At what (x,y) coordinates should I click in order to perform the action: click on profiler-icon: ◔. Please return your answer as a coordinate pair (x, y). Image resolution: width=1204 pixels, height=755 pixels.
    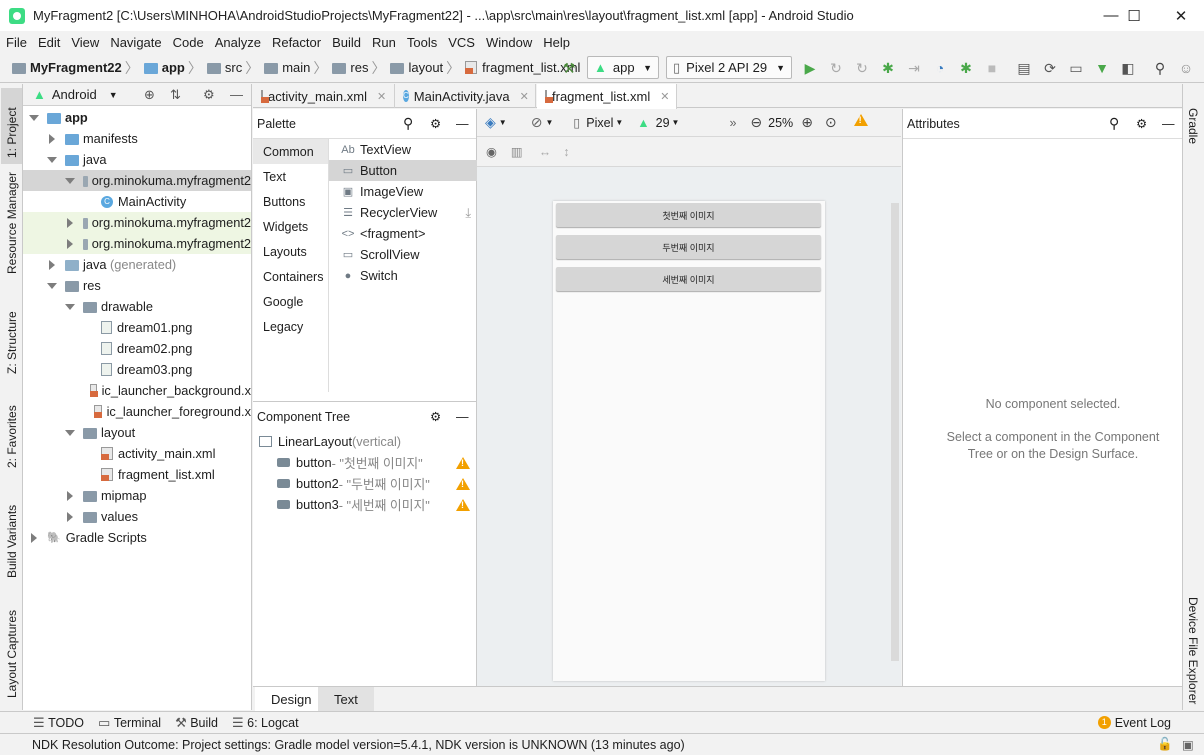
    Looking at the image, I should click on (940, 68).